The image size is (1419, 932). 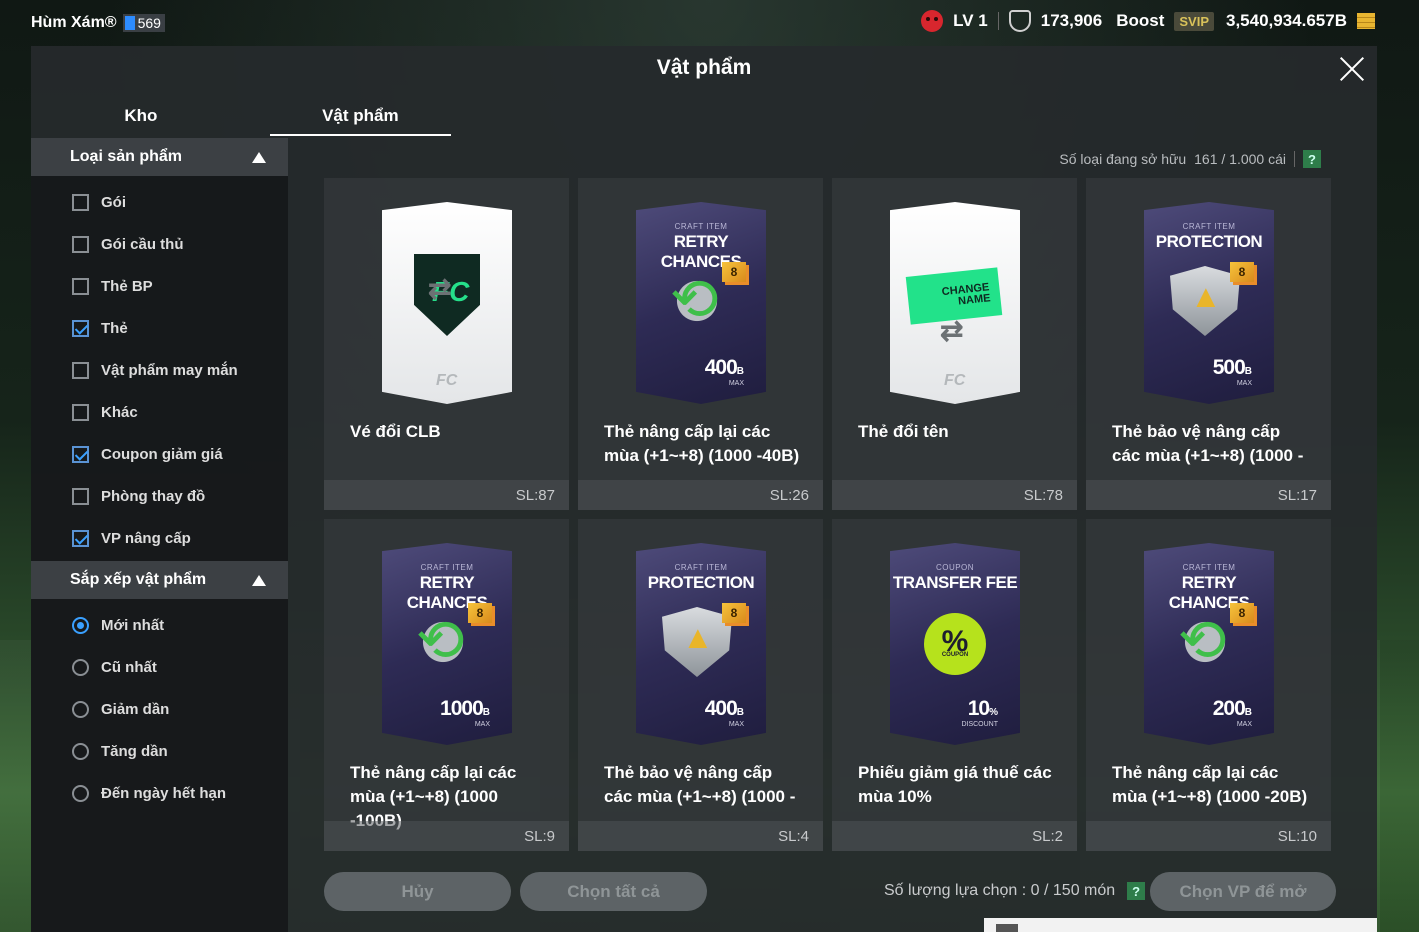 I want to click on item-quantity: SL:9, so click(x=539, y=836).